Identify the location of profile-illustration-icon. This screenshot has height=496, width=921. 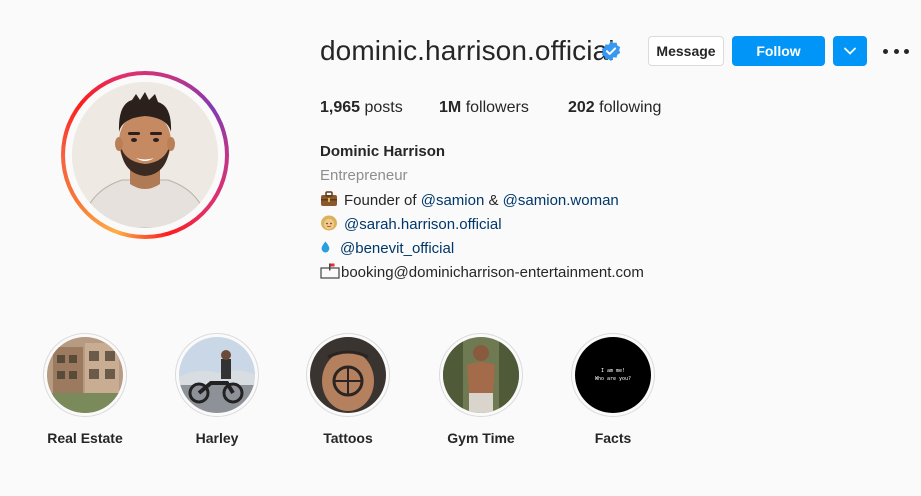
(145, 155).